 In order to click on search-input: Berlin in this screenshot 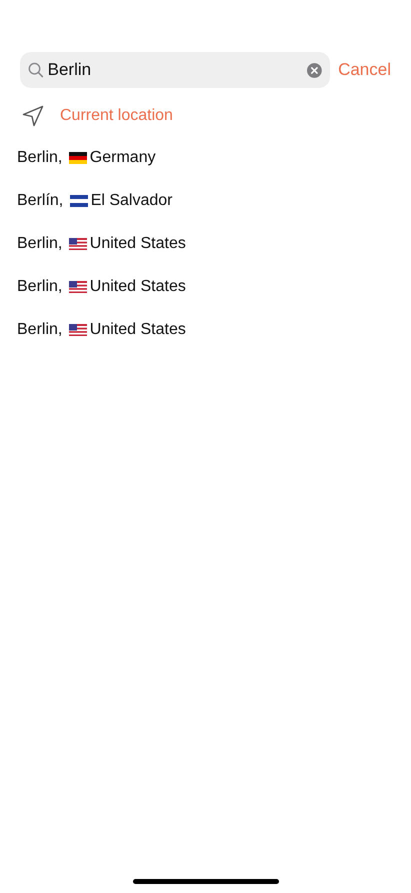, I will do `click(176, 70)`.